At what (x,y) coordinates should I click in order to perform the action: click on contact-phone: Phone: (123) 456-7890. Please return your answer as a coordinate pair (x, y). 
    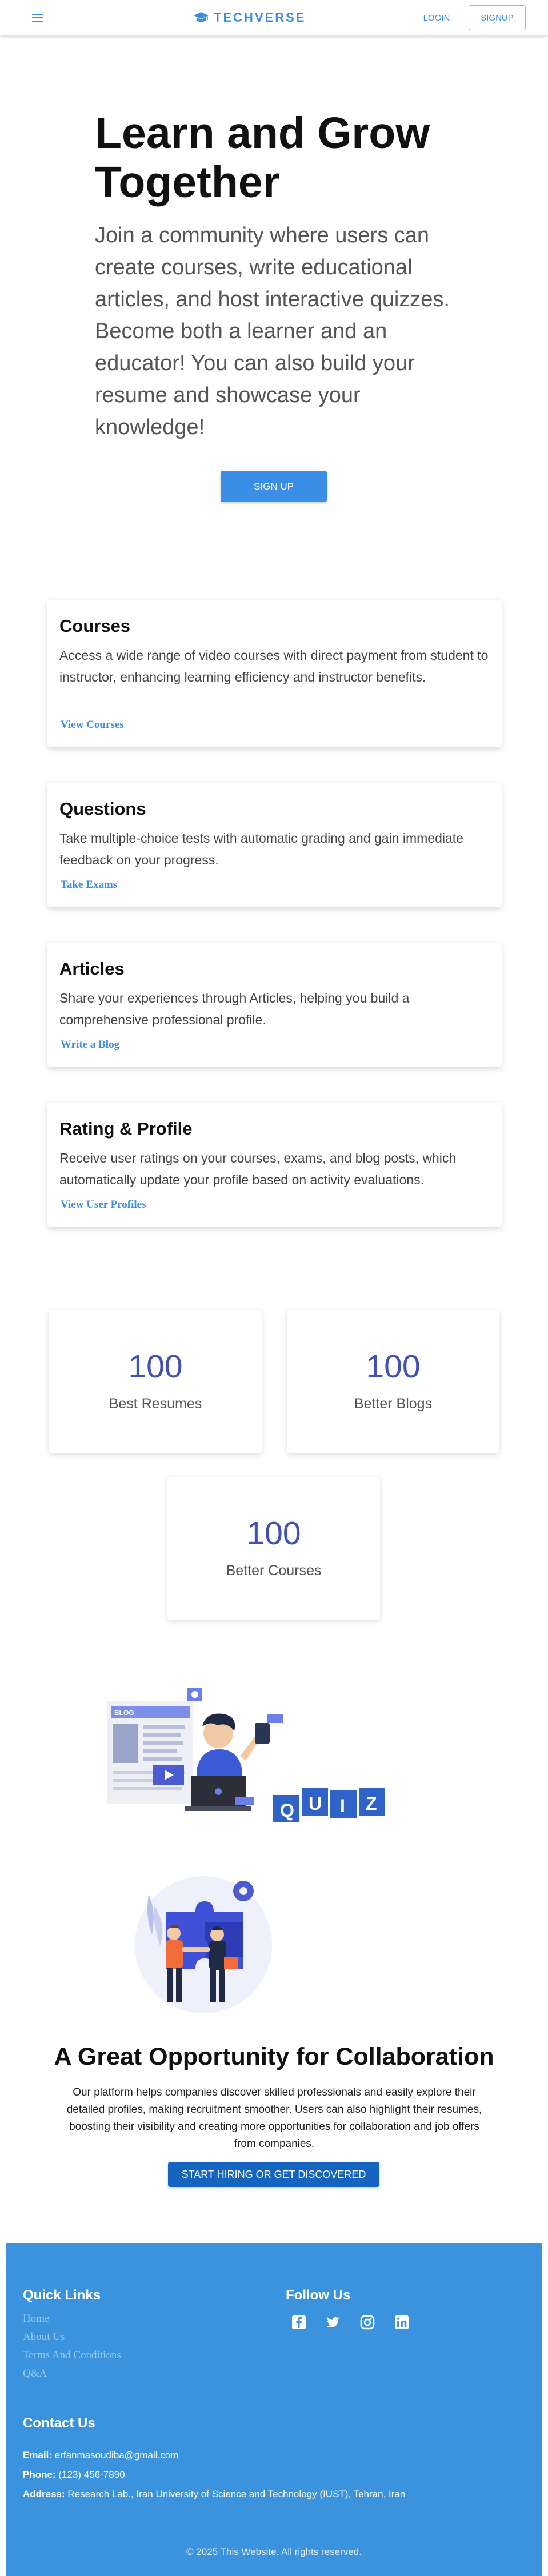
    Looking at the image, I should click on (74, 2474).